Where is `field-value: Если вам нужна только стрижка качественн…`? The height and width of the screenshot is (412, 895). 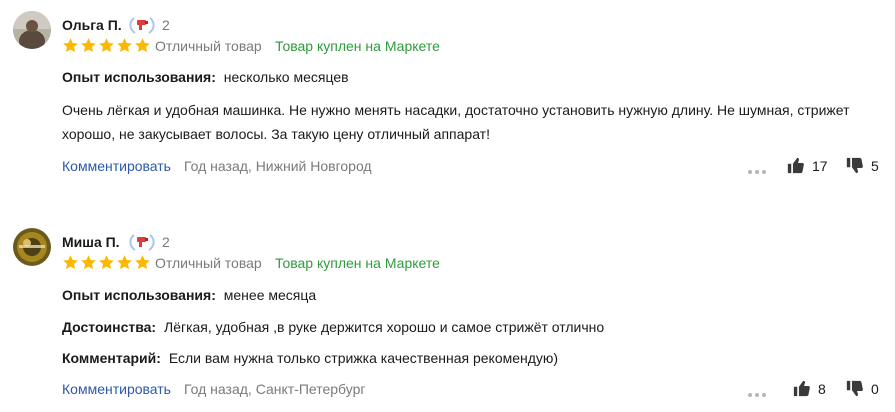
field-value: Если вам нужна только стрижка качественн… is located at coordinates (363, 358).